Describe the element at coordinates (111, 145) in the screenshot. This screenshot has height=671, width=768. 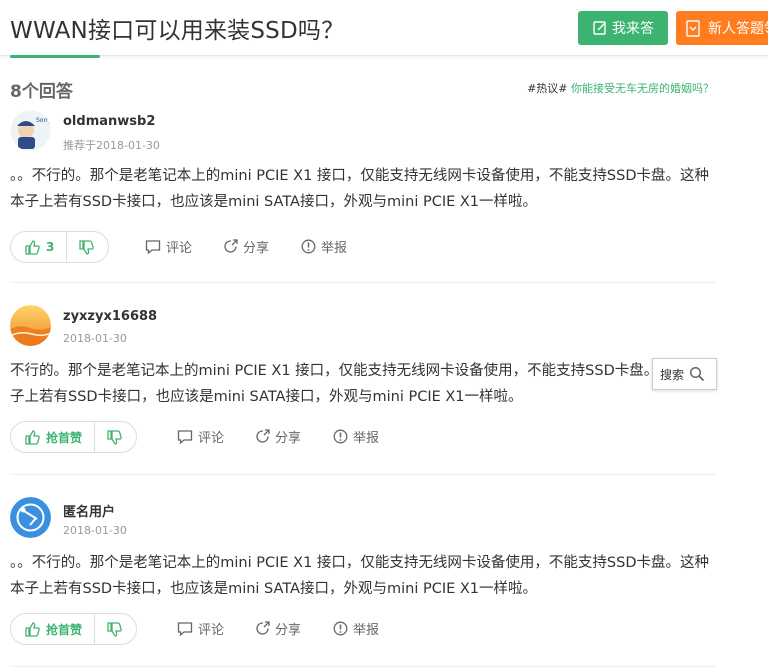
I see `answer-date: 推荐于2018-01-30` at that location.